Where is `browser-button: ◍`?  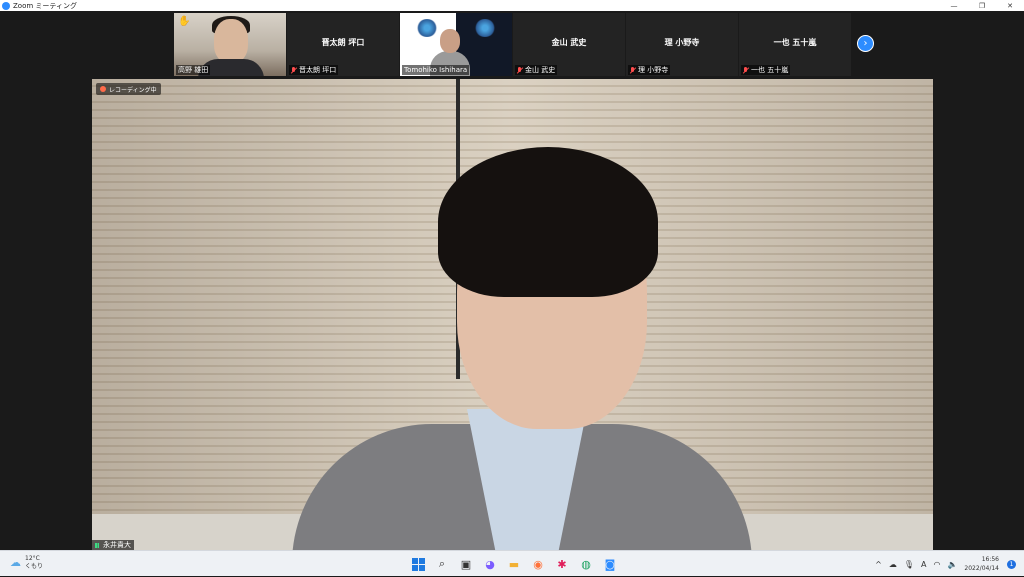
browser-button: ◍ is located at coordinates (586, 564).